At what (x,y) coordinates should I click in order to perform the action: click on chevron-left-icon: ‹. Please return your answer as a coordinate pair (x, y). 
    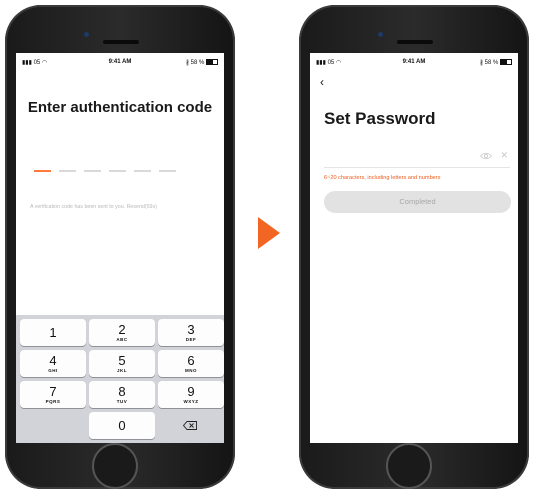
    Looking at the image, I should click on (322, 82).